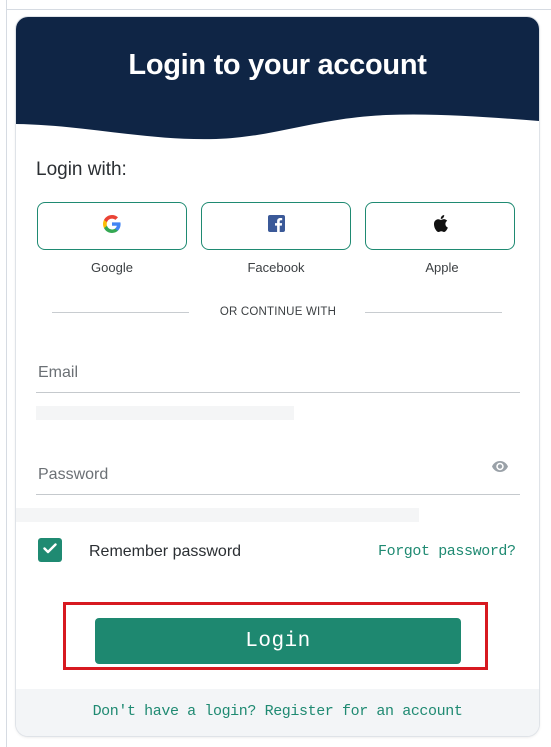  I want to click on facebook-icon, so click(276, 226).